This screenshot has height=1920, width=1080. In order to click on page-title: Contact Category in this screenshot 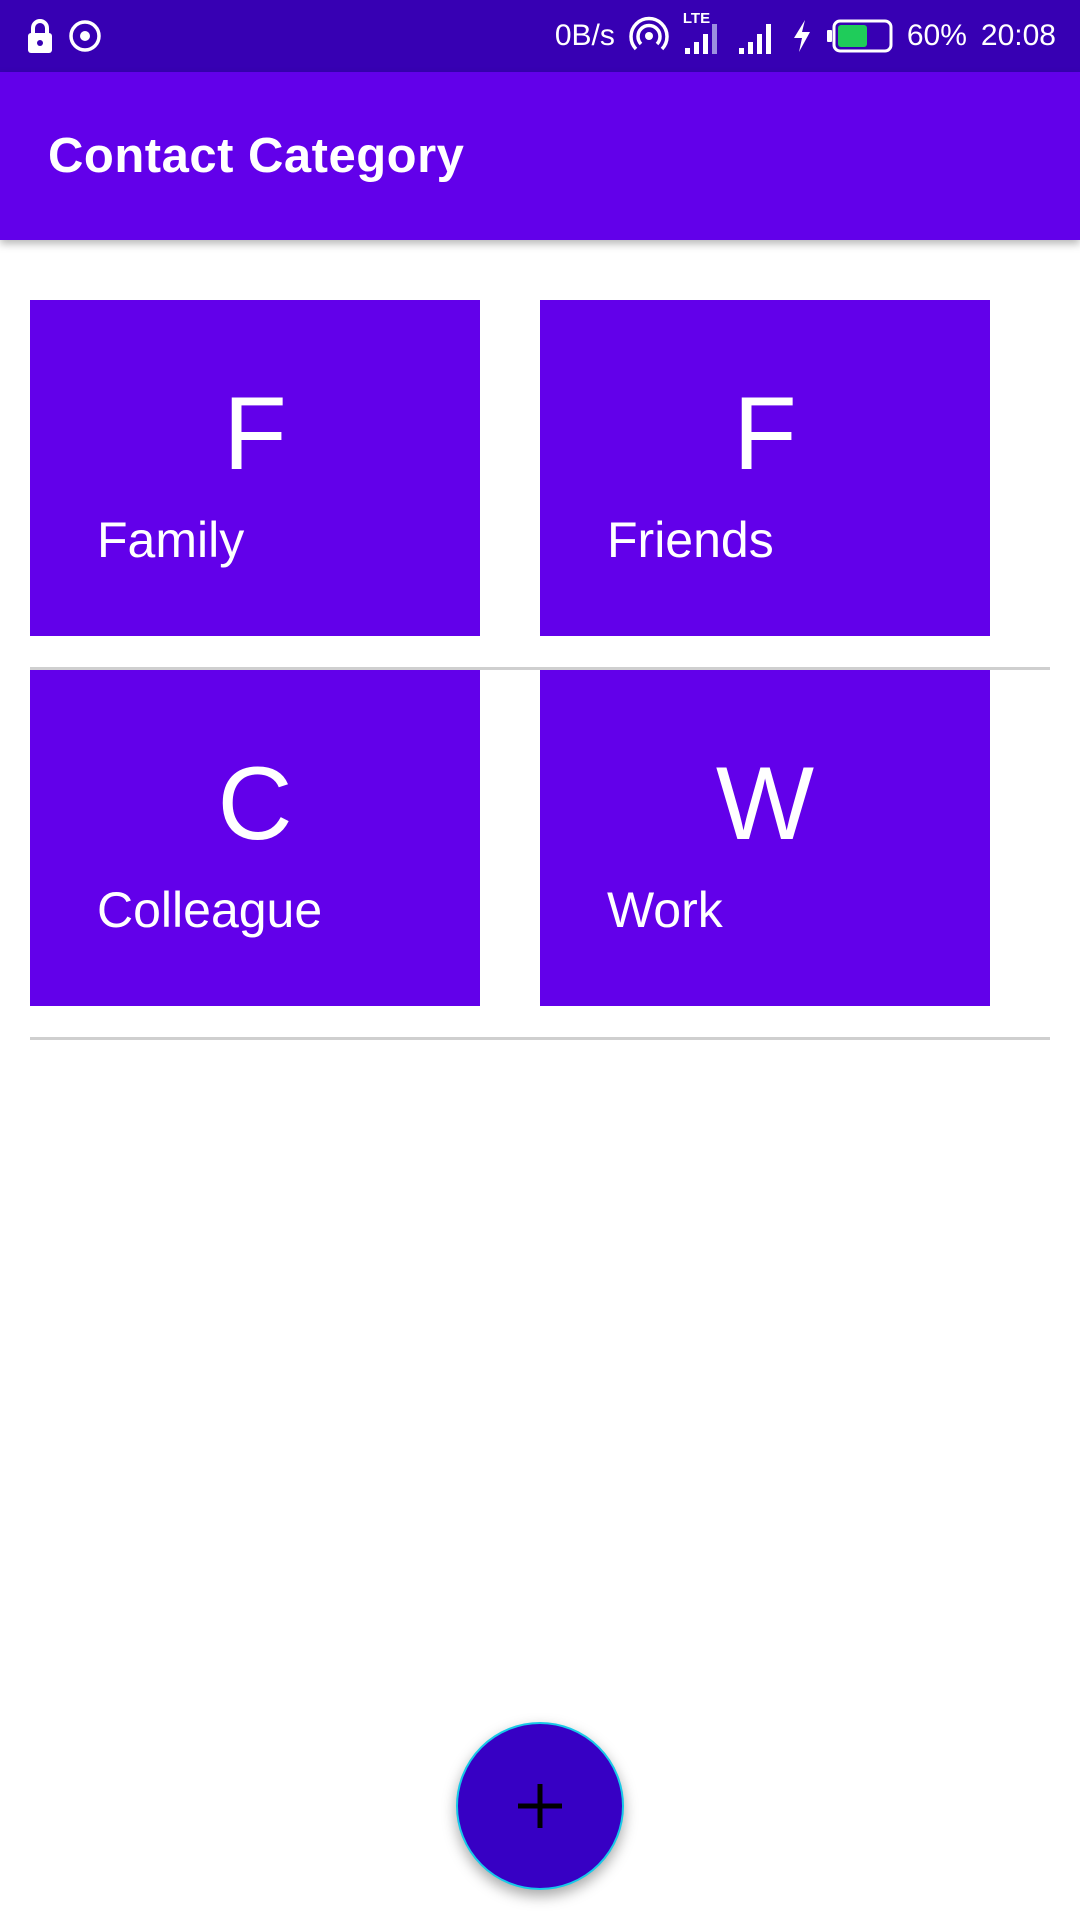, I will do `click(256, 156)`.